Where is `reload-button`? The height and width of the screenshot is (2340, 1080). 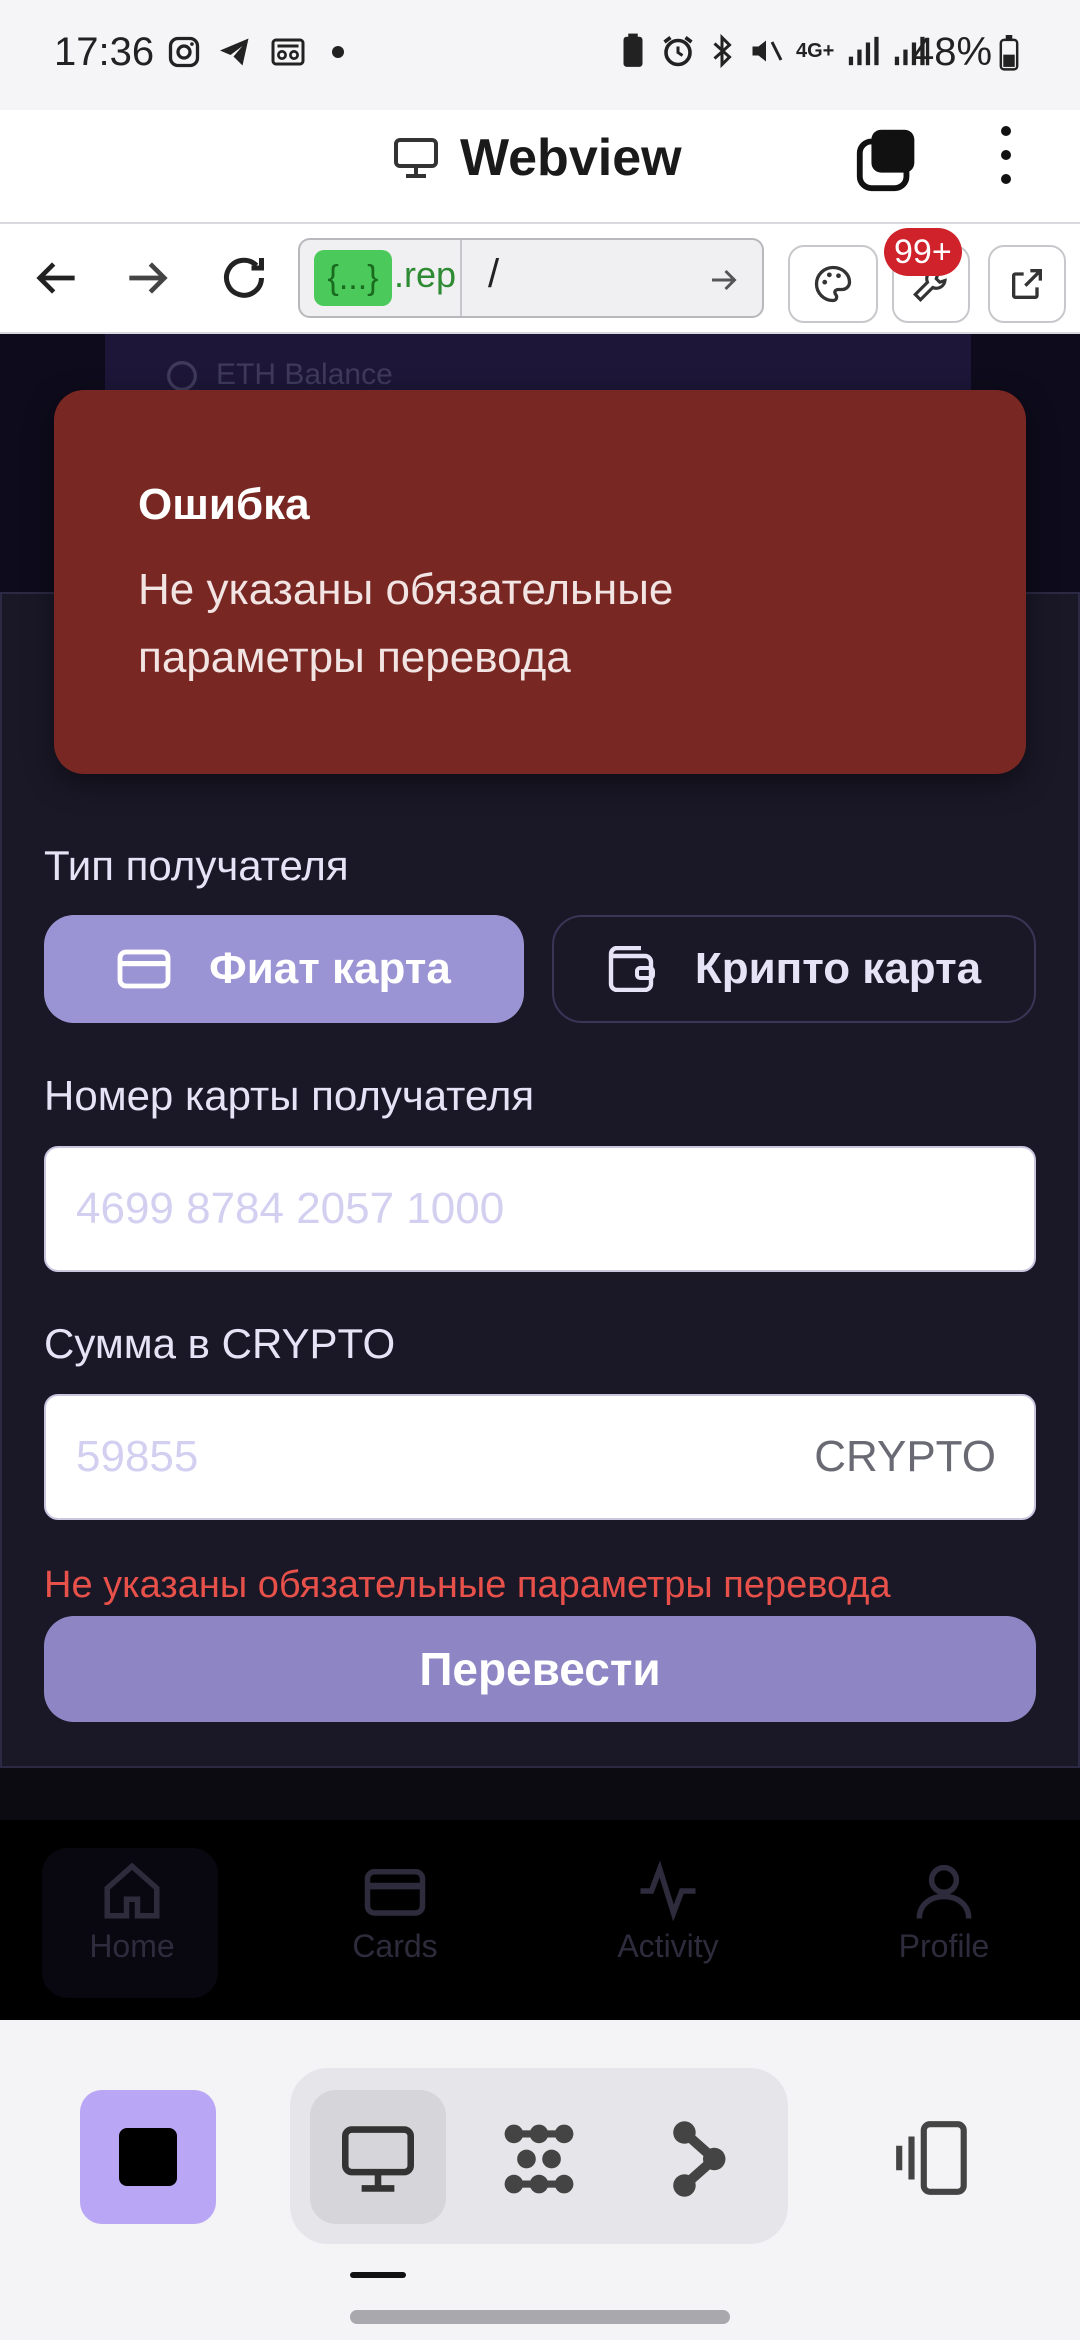
reload-button is located at coordinates (244, 278).